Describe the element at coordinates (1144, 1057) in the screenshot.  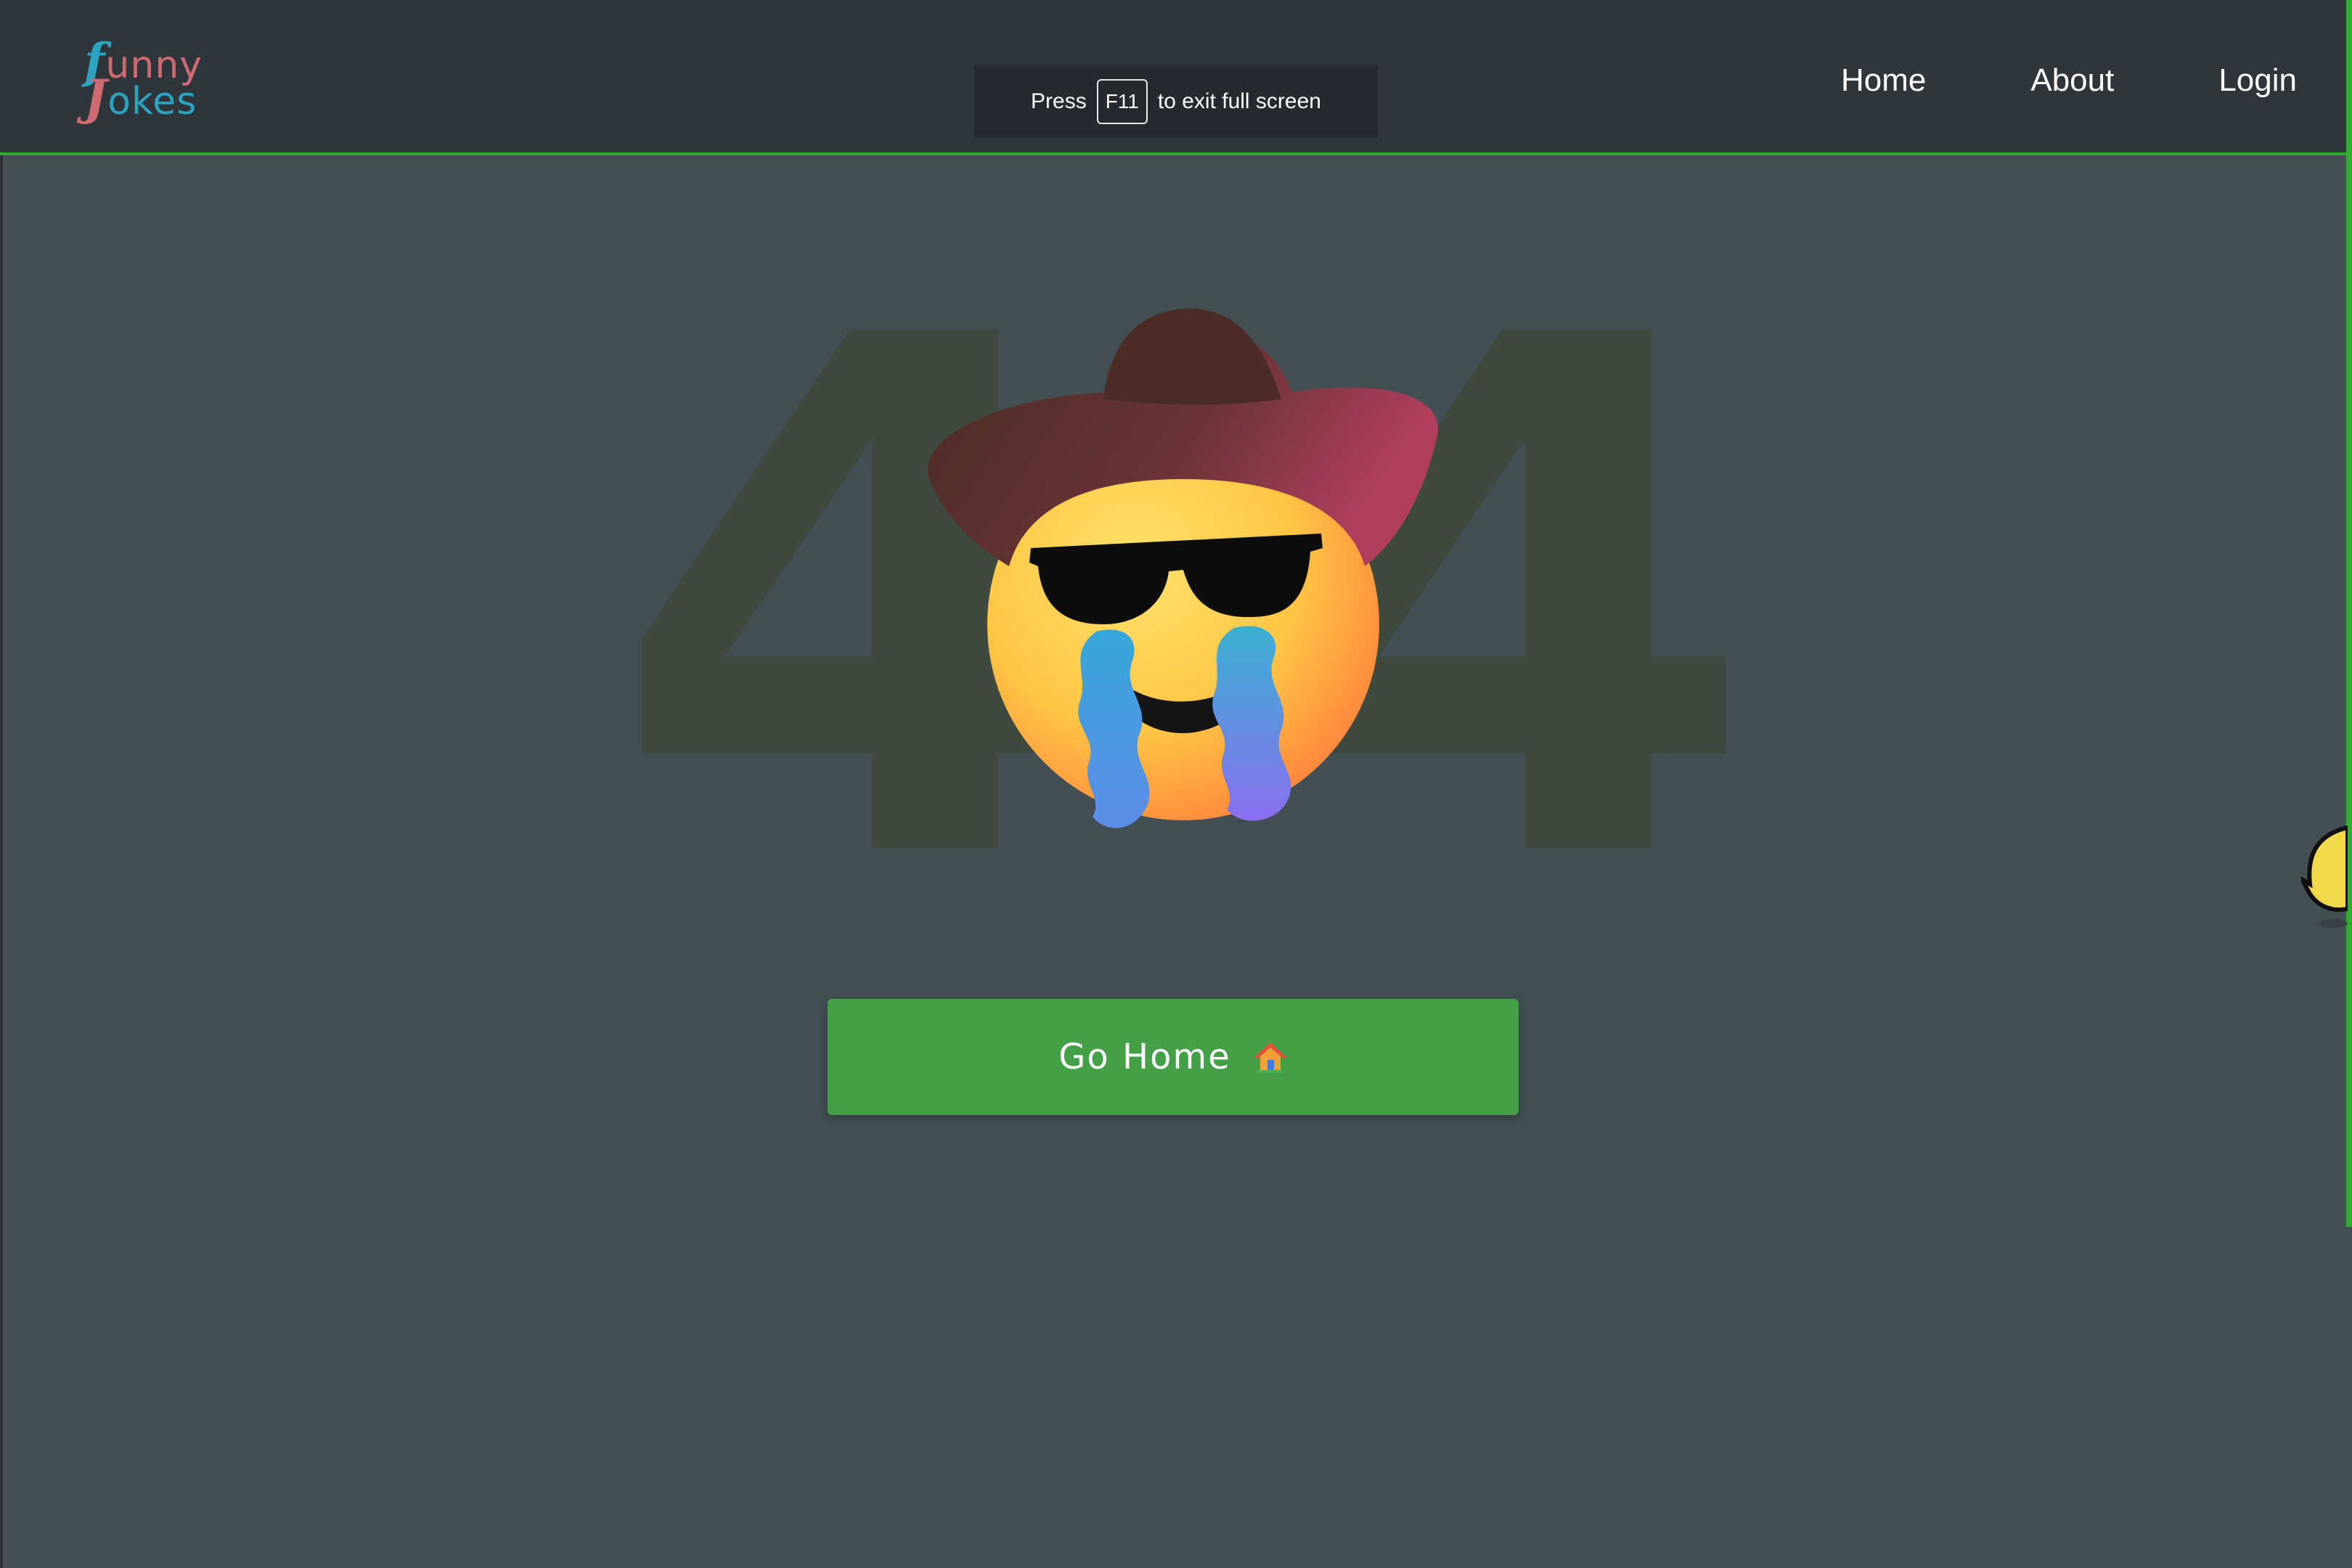
I see `go-home-label: Go Home` at that location.